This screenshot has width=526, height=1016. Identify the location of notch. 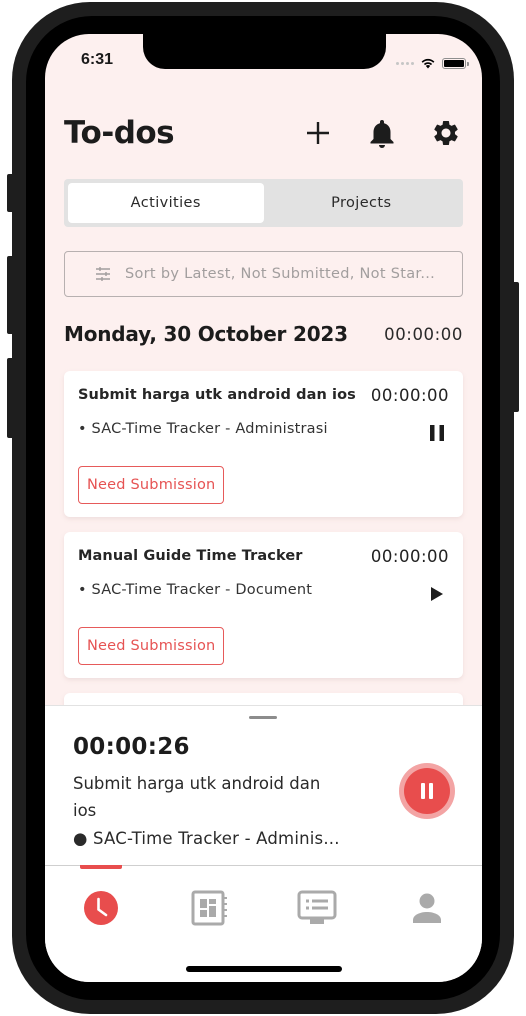
(264, 51).